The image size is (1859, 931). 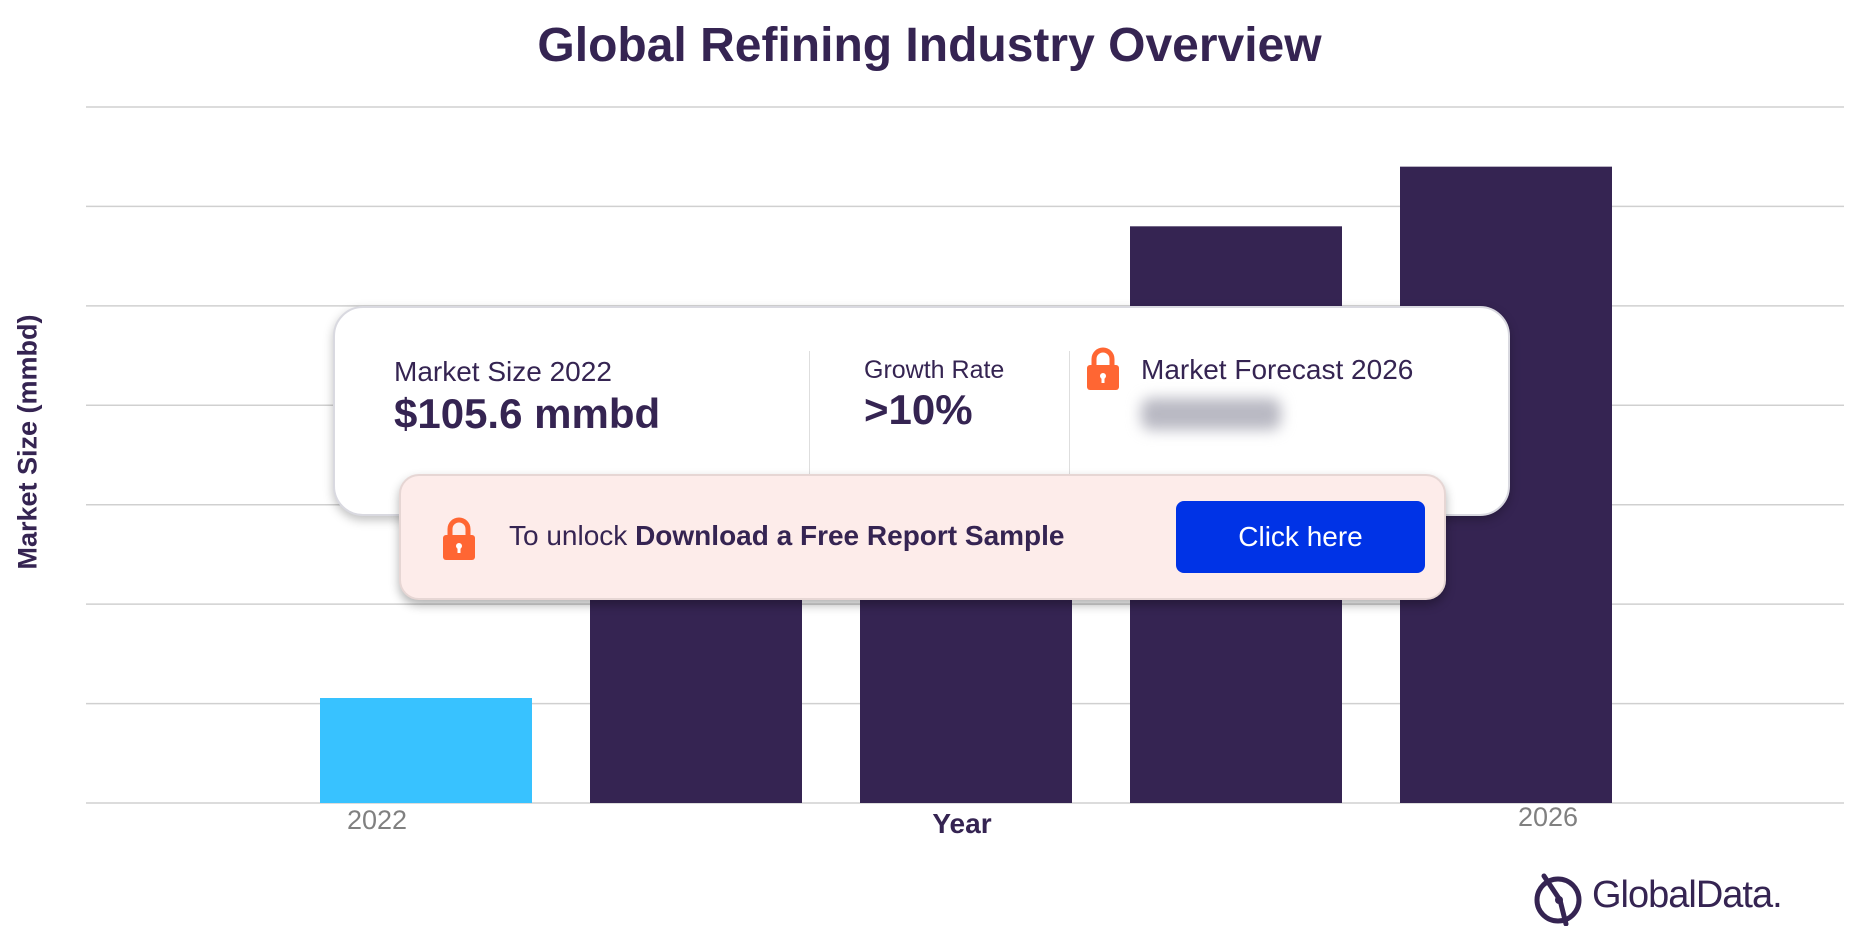 I want to click on globaldata-logo: GlobalData., so click(x=1656, y=898).